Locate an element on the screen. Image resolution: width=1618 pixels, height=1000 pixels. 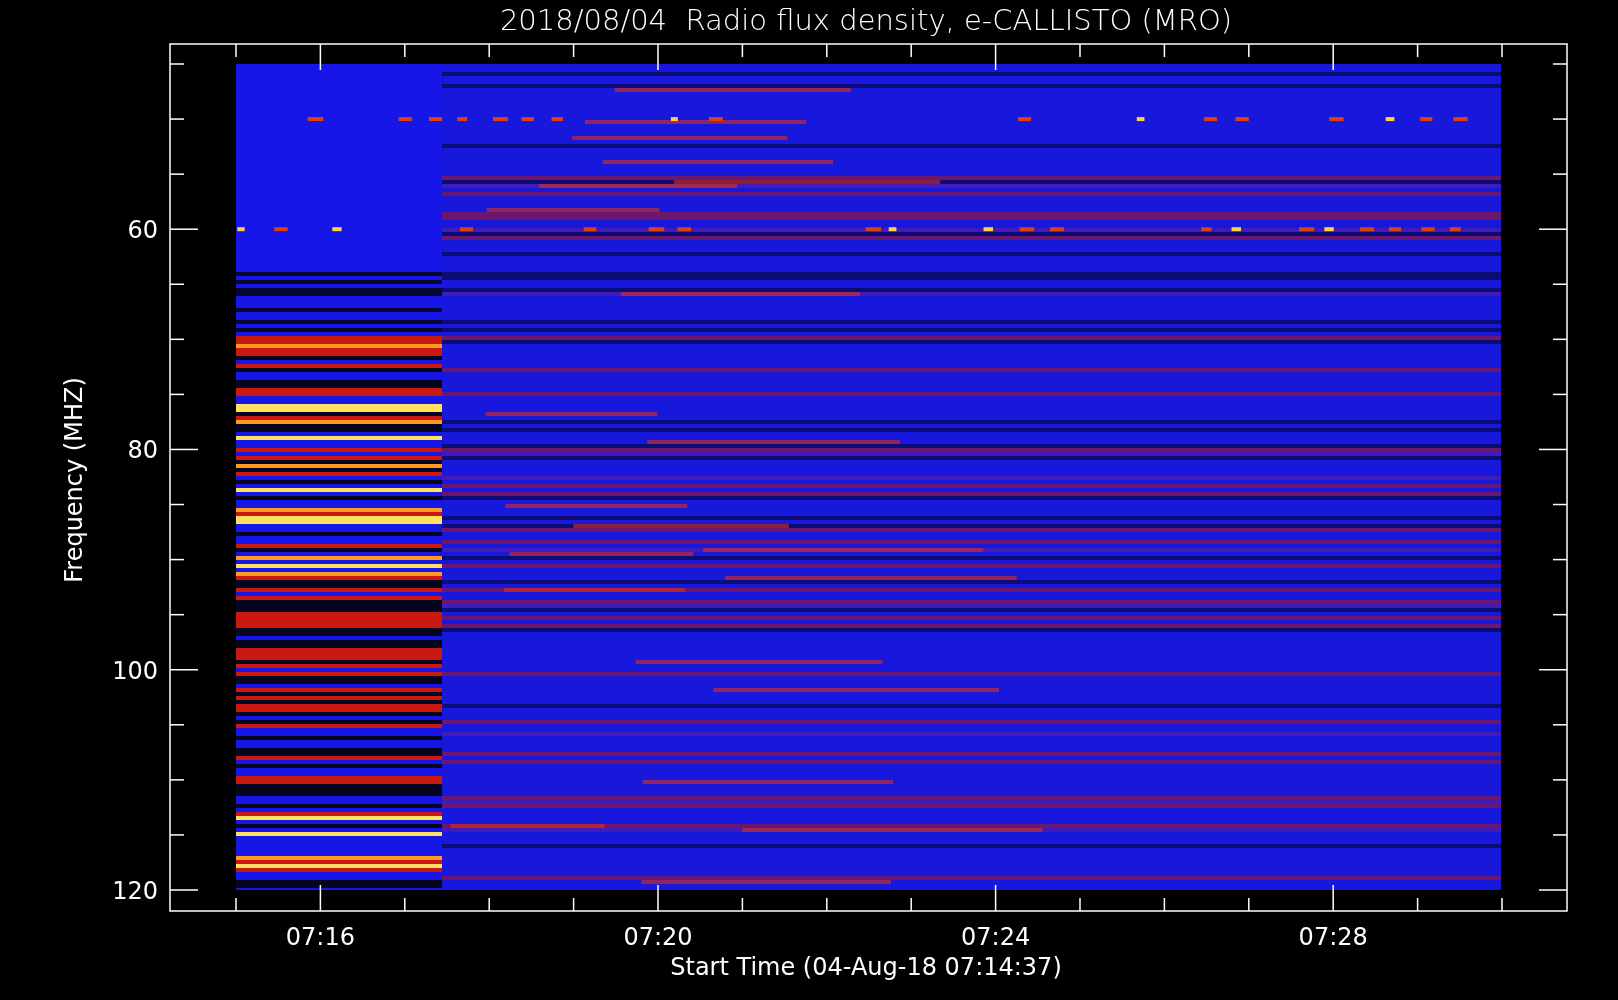
x-tick-label: 07:28 is located at coordinates (1333, 937).